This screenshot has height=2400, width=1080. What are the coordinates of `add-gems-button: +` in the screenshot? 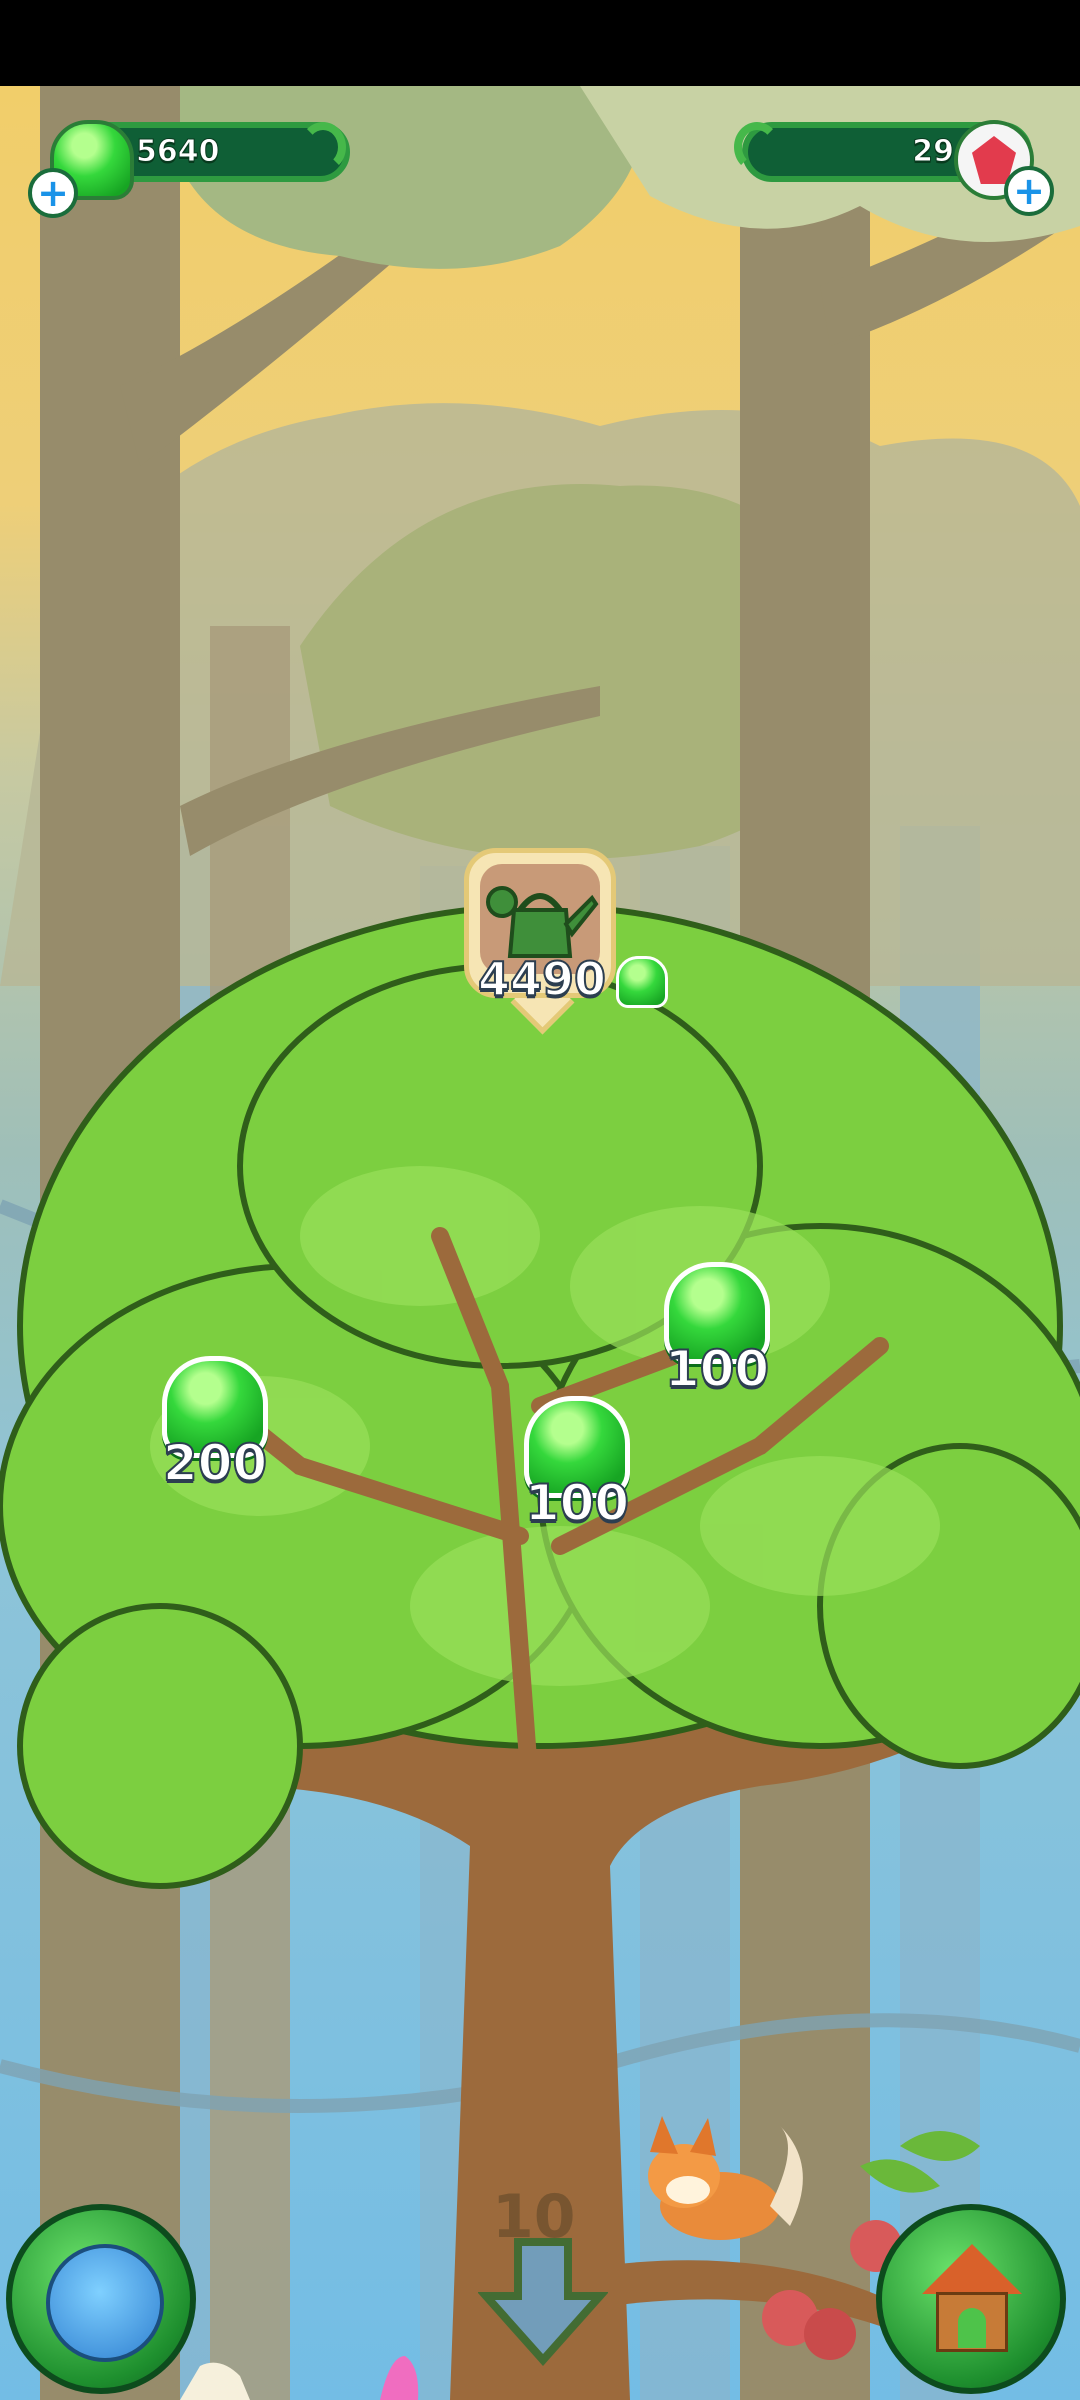 It's located at (1029, 191).